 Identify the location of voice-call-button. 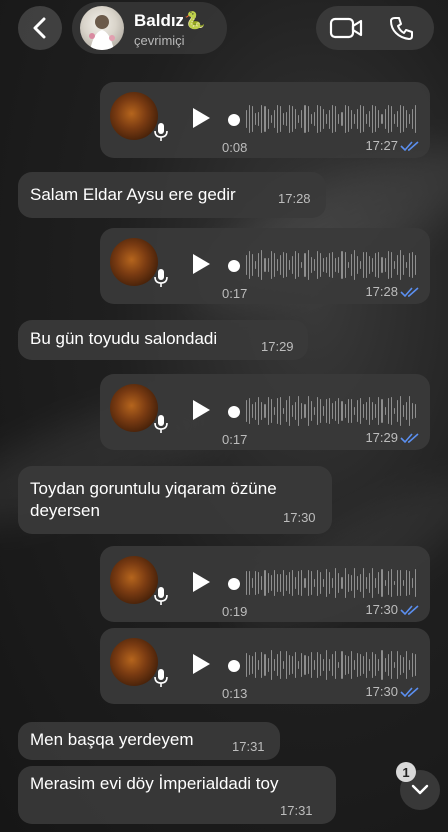
(402, 28).